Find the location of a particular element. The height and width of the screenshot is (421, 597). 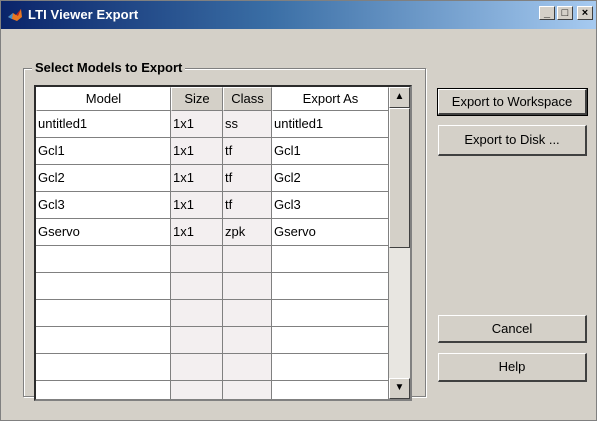

cell-model: untitled1 is located at coordinates (103, 124).